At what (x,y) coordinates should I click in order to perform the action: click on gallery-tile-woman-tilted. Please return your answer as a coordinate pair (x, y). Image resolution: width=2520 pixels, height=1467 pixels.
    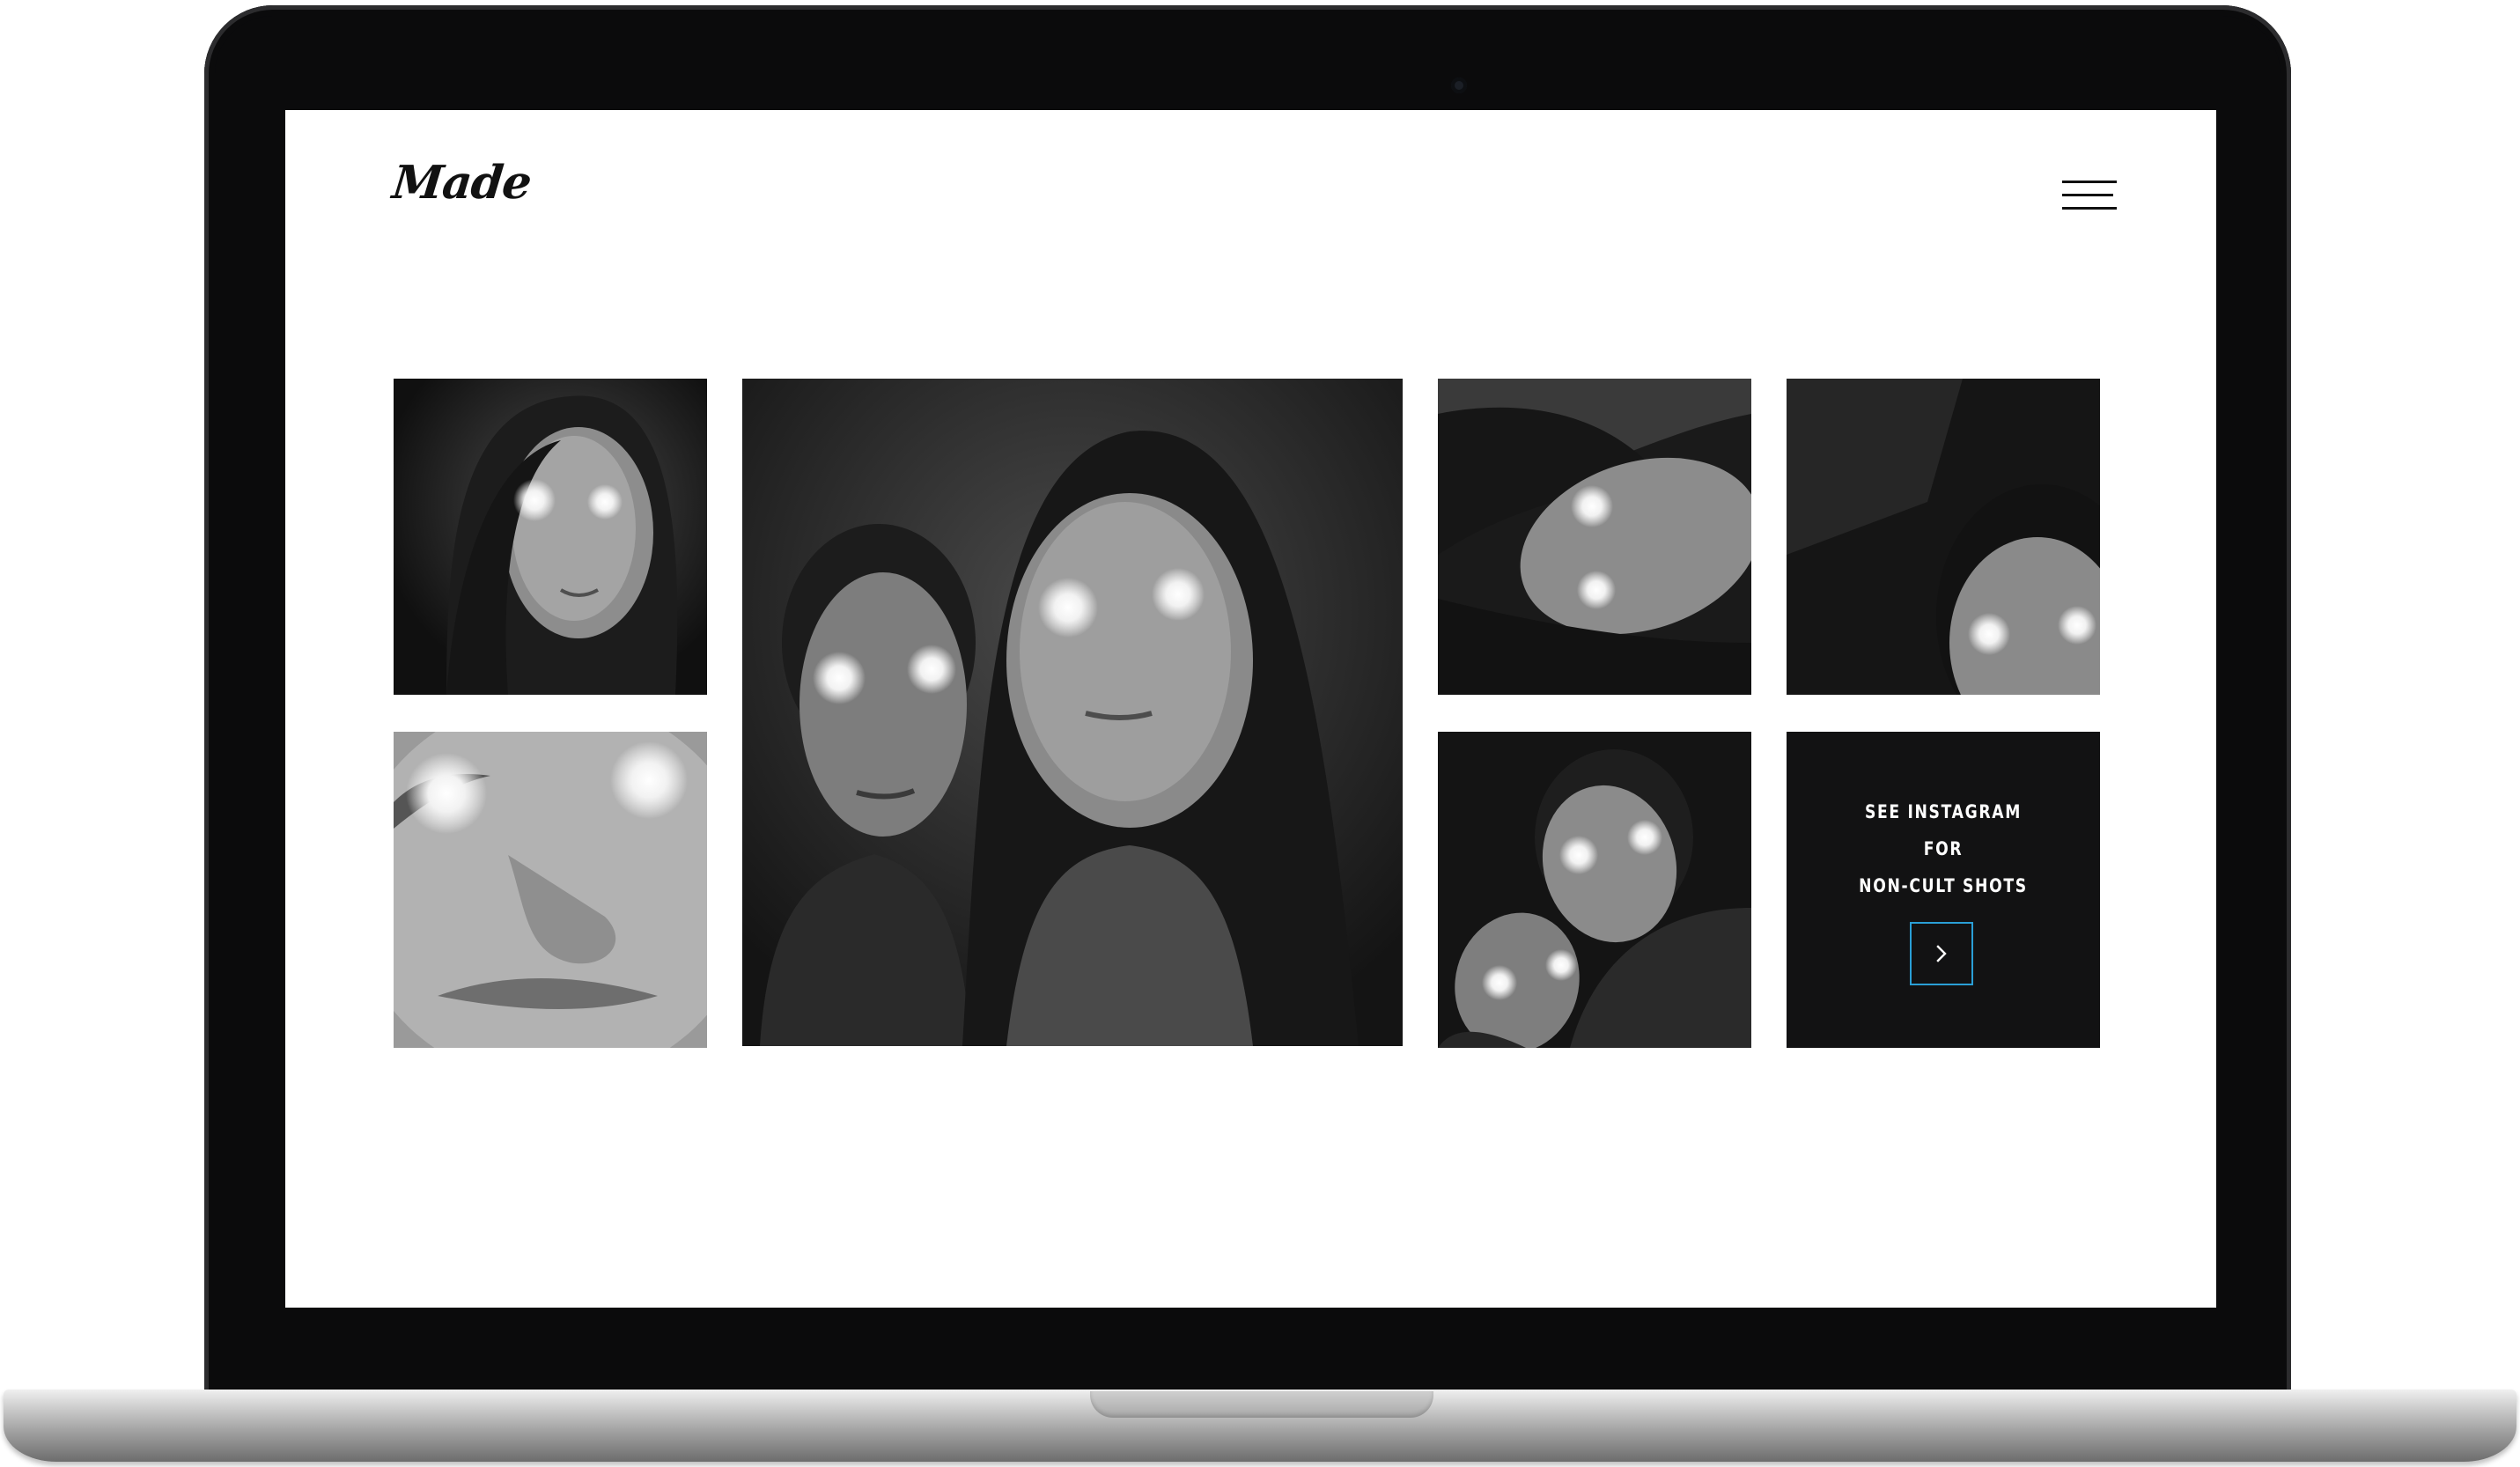
    Looking at the image, I should click on (1594, 537).